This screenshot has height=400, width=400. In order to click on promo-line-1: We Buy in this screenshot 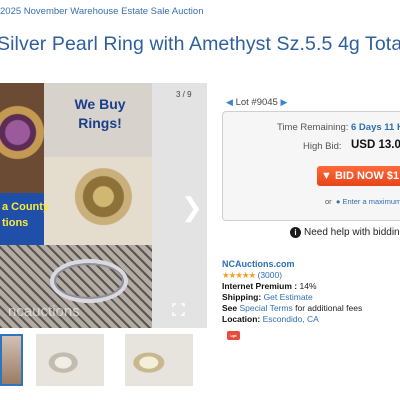, I will do `click(100, 104)`.